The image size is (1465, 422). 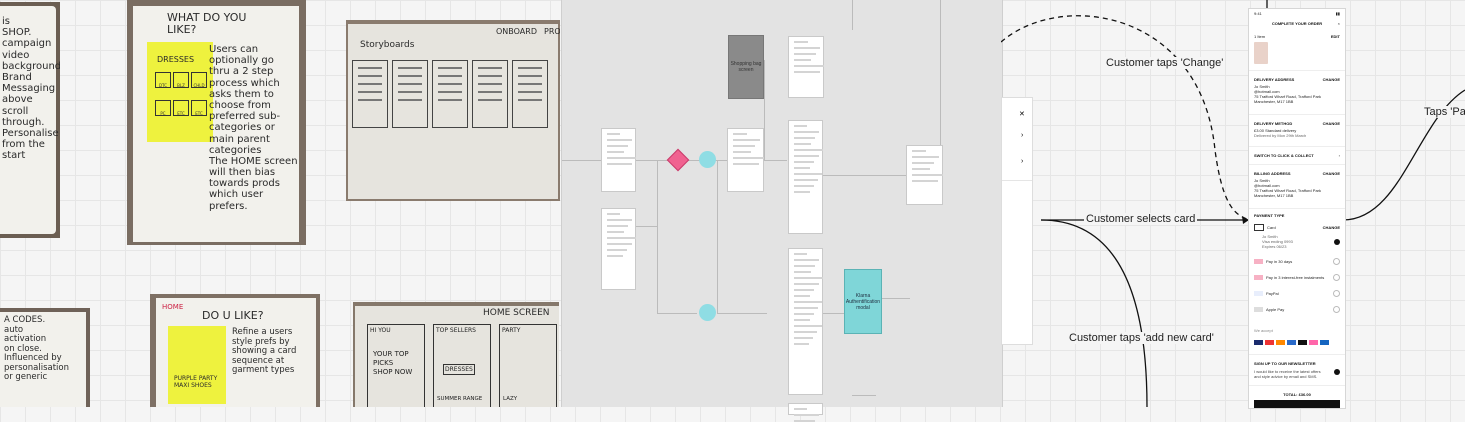 What do you see at coordinates (1263, 330) in the screenshot?
I see `we-accept-label: We accept` at bounding box center [1263, 330].